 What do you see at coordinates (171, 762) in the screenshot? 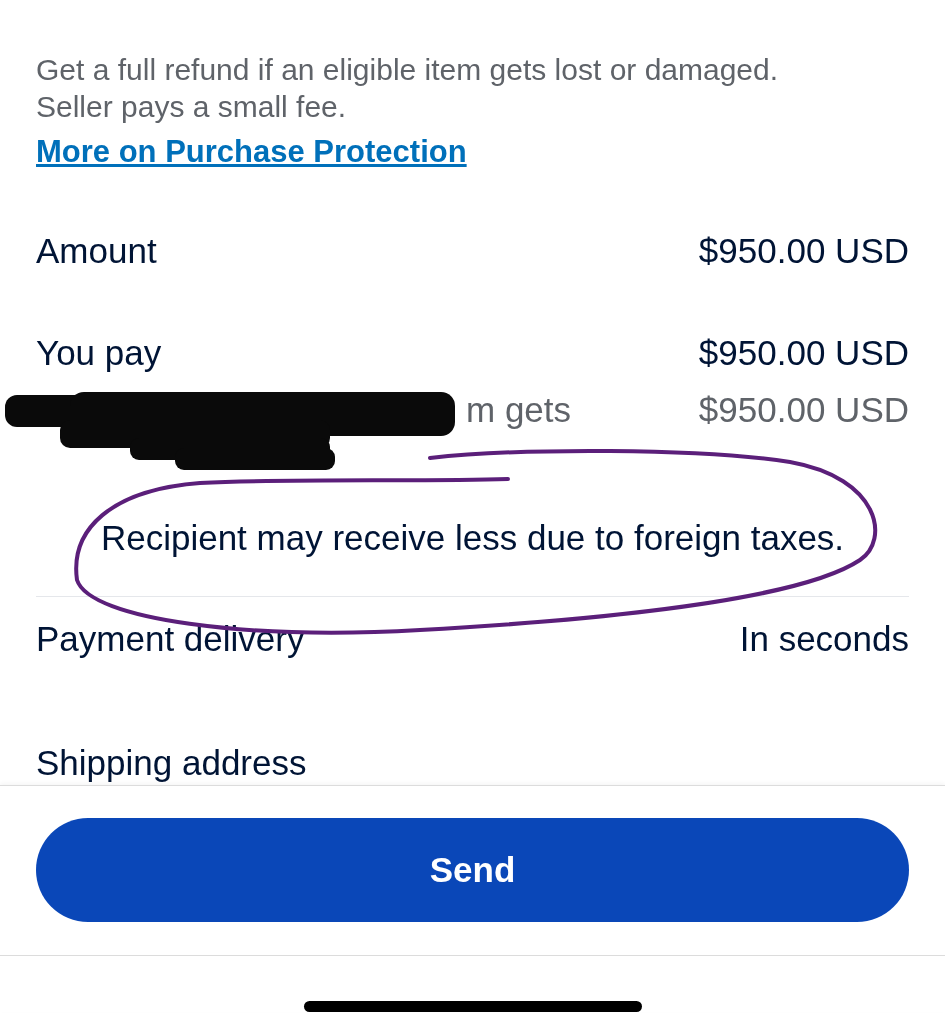
I see `shipping-label: Shipping address` at bounding box center [171, 762].